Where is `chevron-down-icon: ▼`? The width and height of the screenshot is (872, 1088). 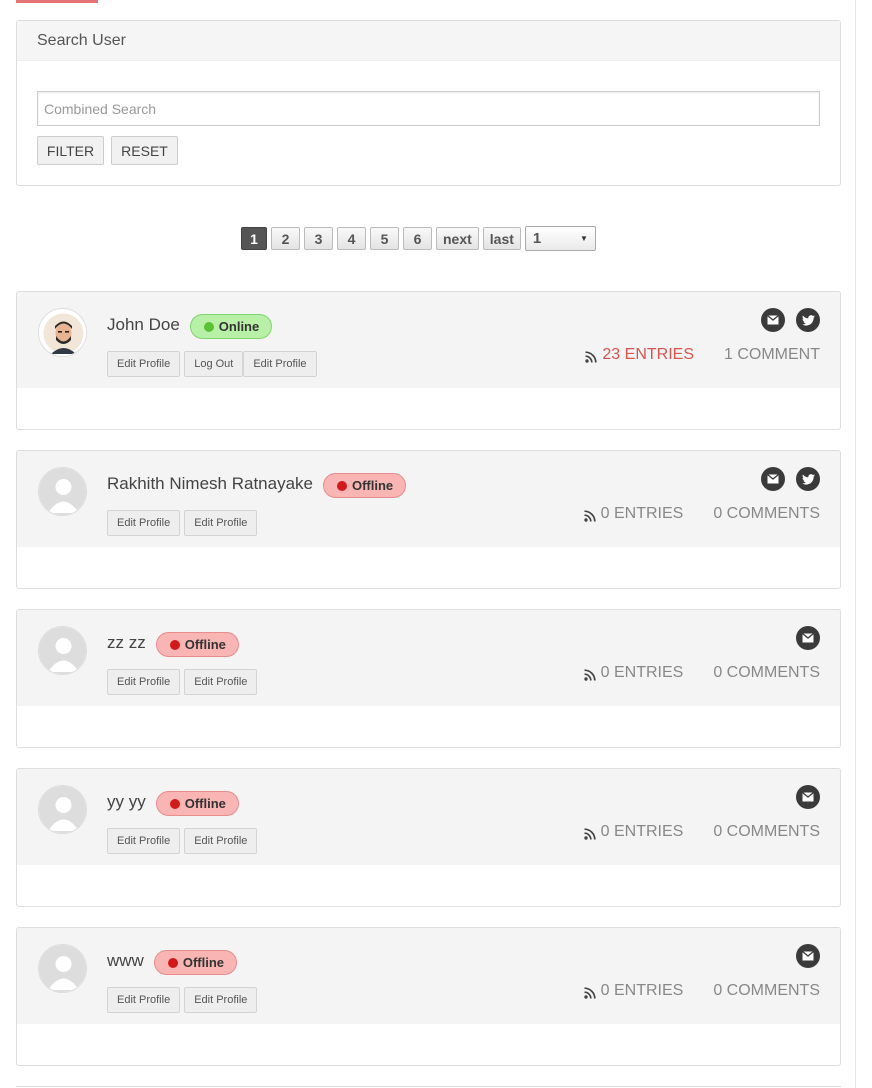 chevron-down-icon: ▼ is located at coordinates (584, 238).